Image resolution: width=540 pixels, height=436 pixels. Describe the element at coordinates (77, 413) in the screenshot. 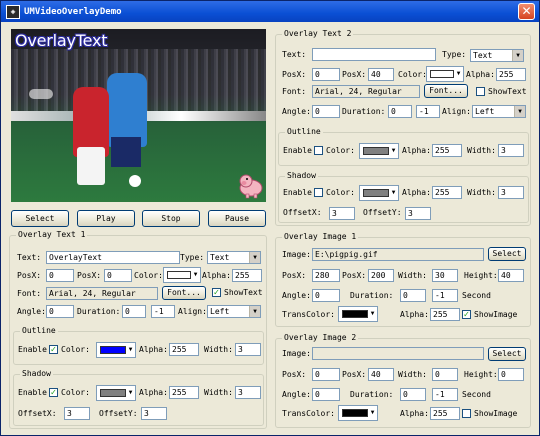

I see `shadow-1-offsetx-input: 3` at that location.